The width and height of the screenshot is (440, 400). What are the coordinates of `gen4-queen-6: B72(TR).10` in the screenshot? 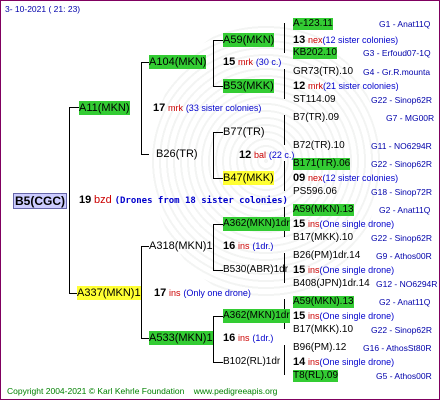 It's located at (319, 146).